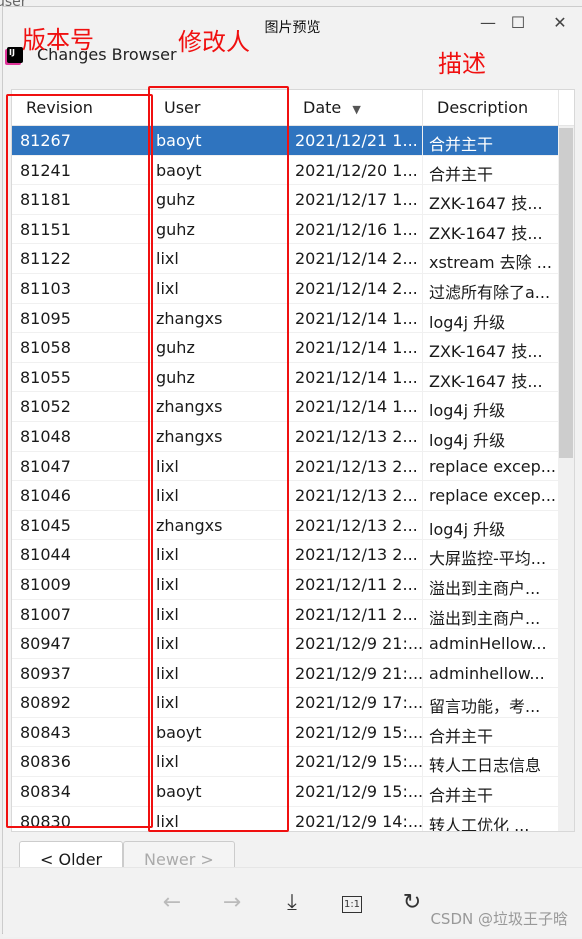 The height and width of the screenshot is (939, 582). I want to click on date-header-label: Date, so click(322, 107).